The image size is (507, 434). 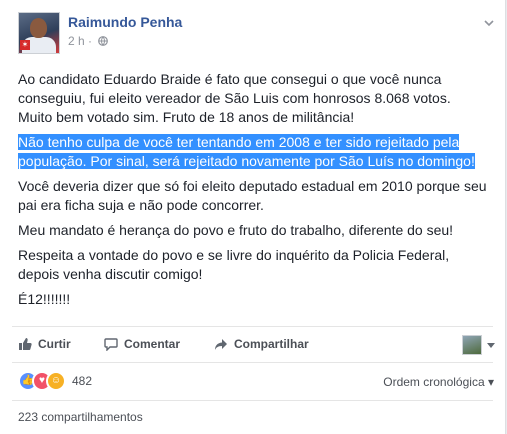 What do you see at coordinates (472, 345) in the screenshot?
I see `post-as-avatar` at bounding box center [472, 345].